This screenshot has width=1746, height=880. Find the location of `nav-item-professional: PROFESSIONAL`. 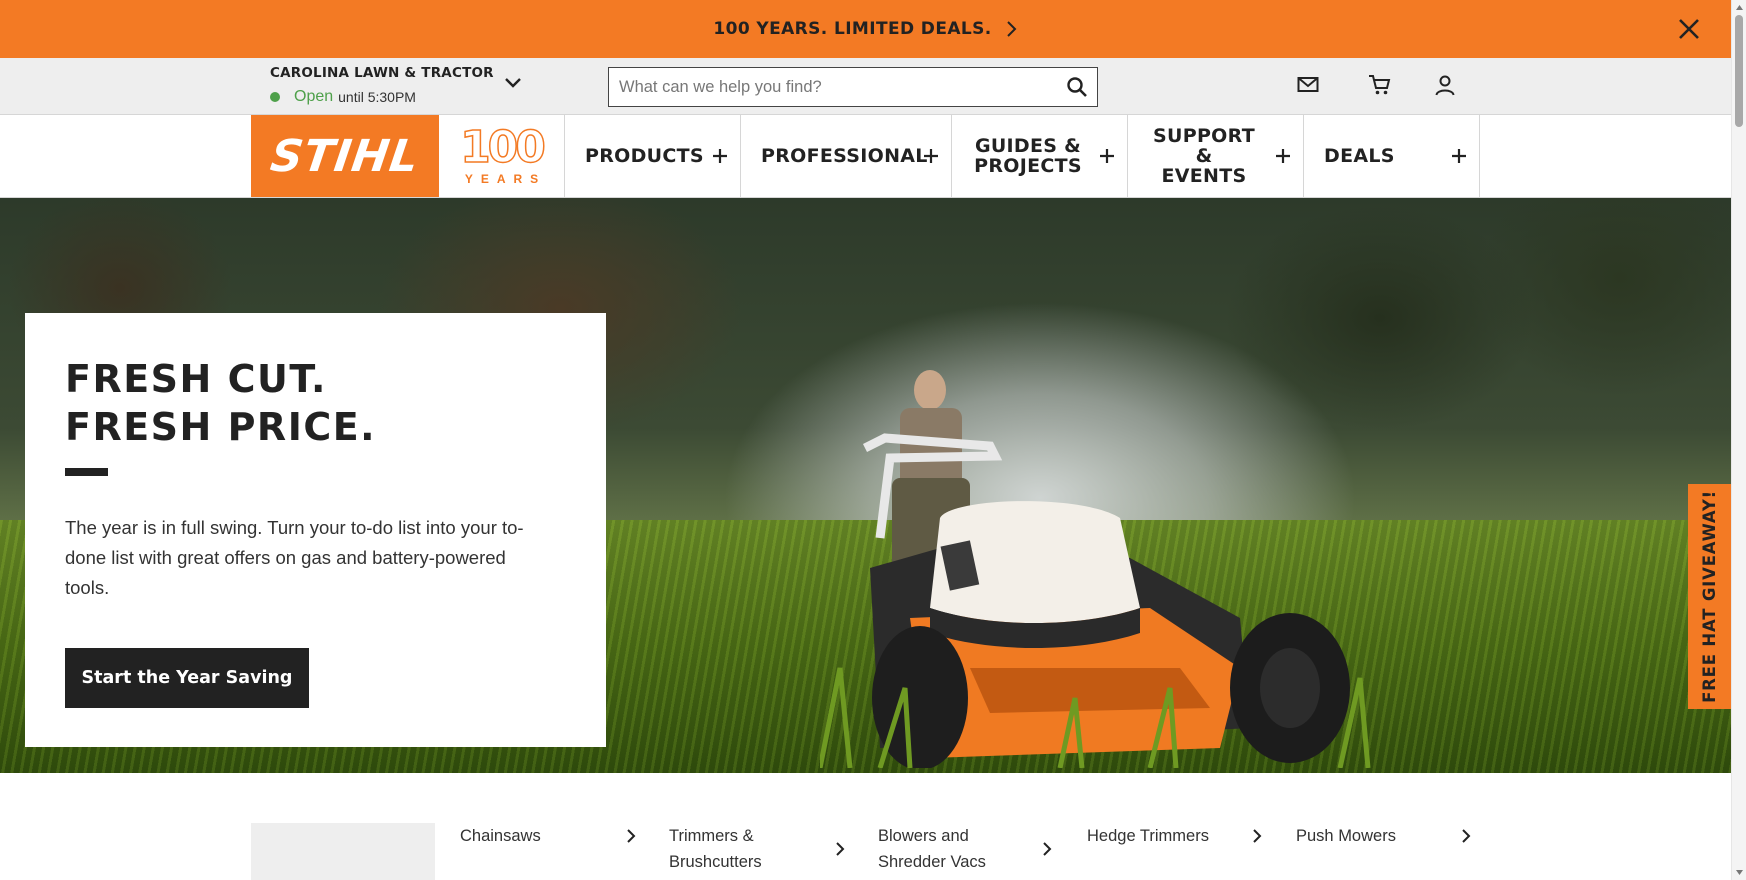

nav-item-professional: PROFESSIONAL is located at coordinates (846, 156).